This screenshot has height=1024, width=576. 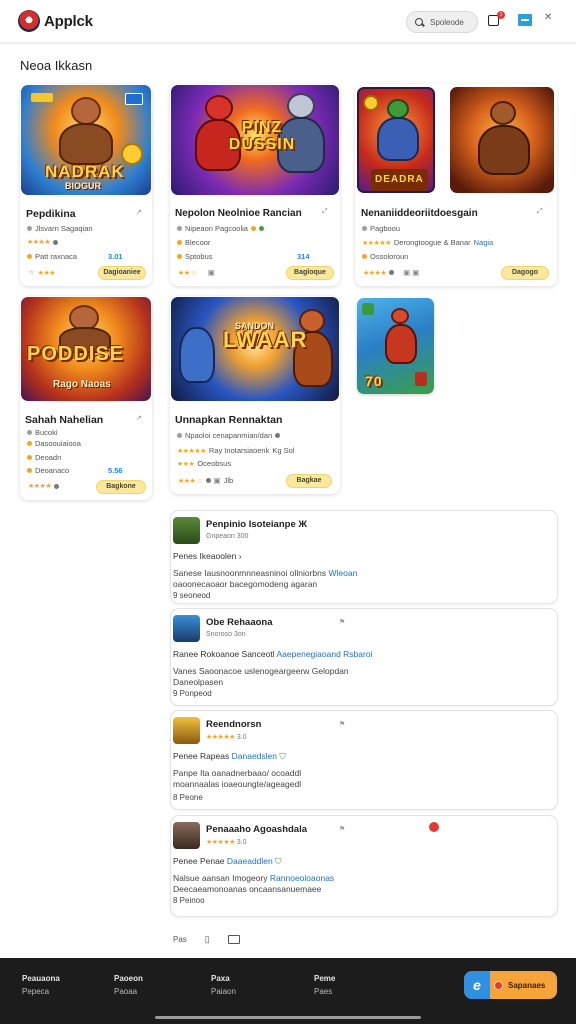 I want to click on review-meta: ★★★★★ 3.0, so click(x=226, y=842).